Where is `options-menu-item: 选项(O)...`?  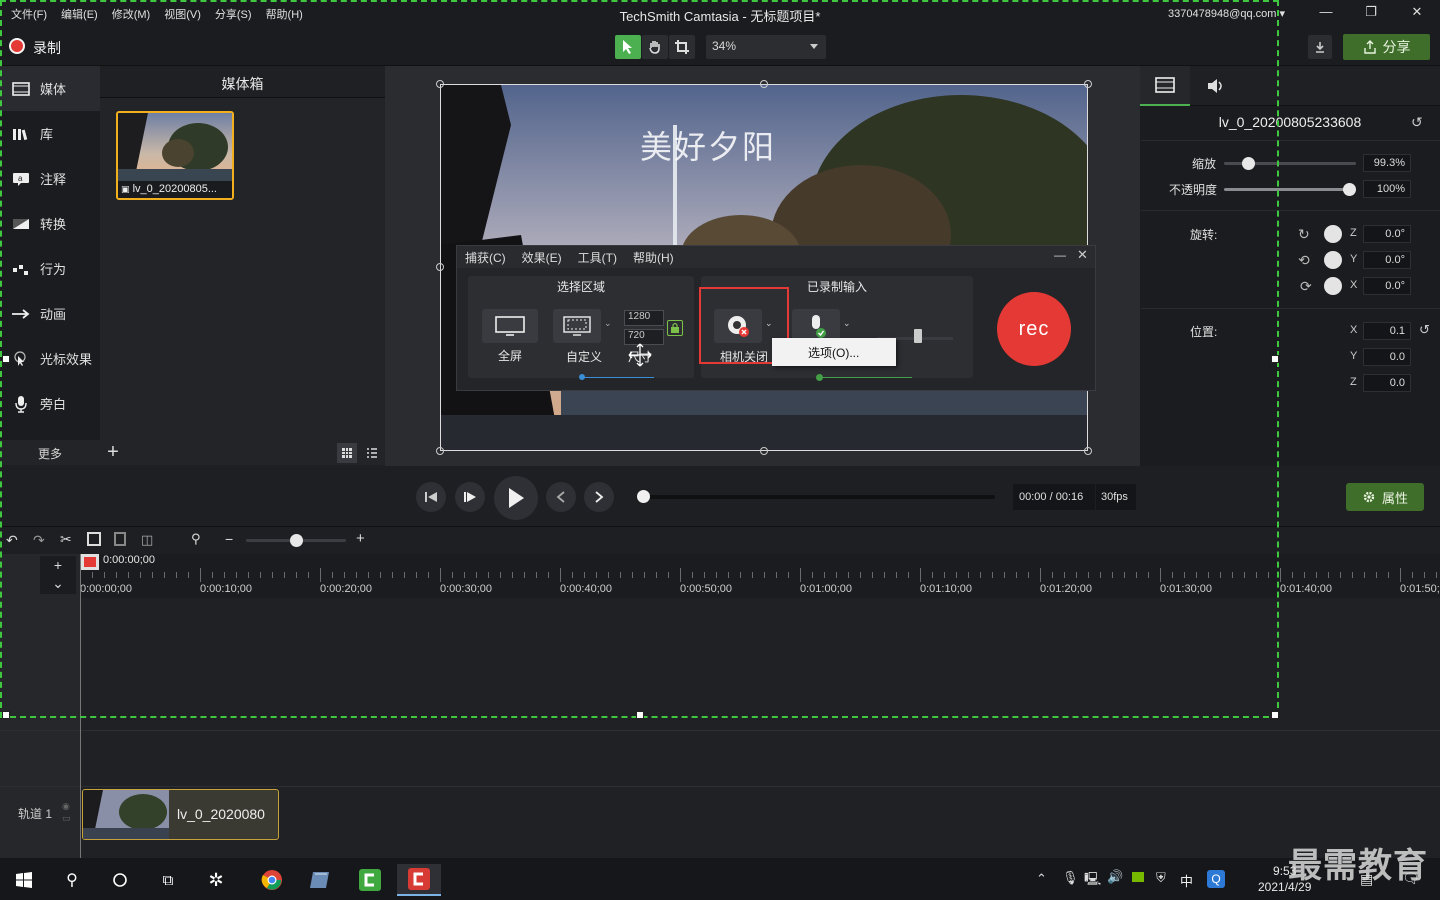
options-menu-item: 选项(O)... is located at coordinates (834, 352).